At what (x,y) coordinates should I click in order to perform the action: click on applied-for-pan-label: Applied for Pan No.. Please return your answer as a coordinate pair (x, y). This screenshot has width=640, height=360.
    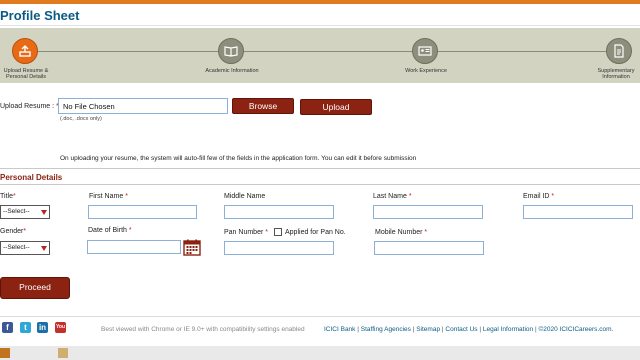
    Looking at the image, I should click on (315, 232).